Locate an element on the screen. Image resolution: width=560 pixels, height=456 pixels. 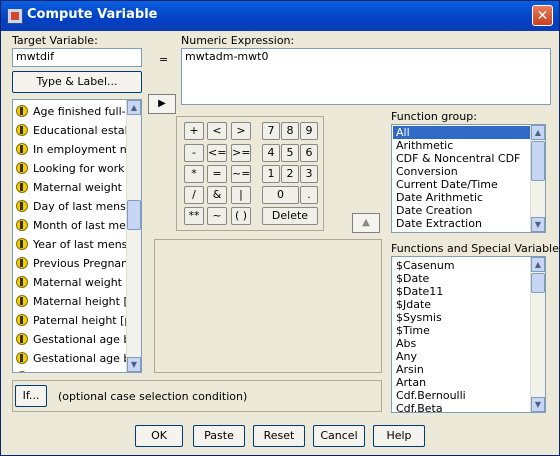
transfer-arrow-button: ▶ is located at coordinates (162, 104).